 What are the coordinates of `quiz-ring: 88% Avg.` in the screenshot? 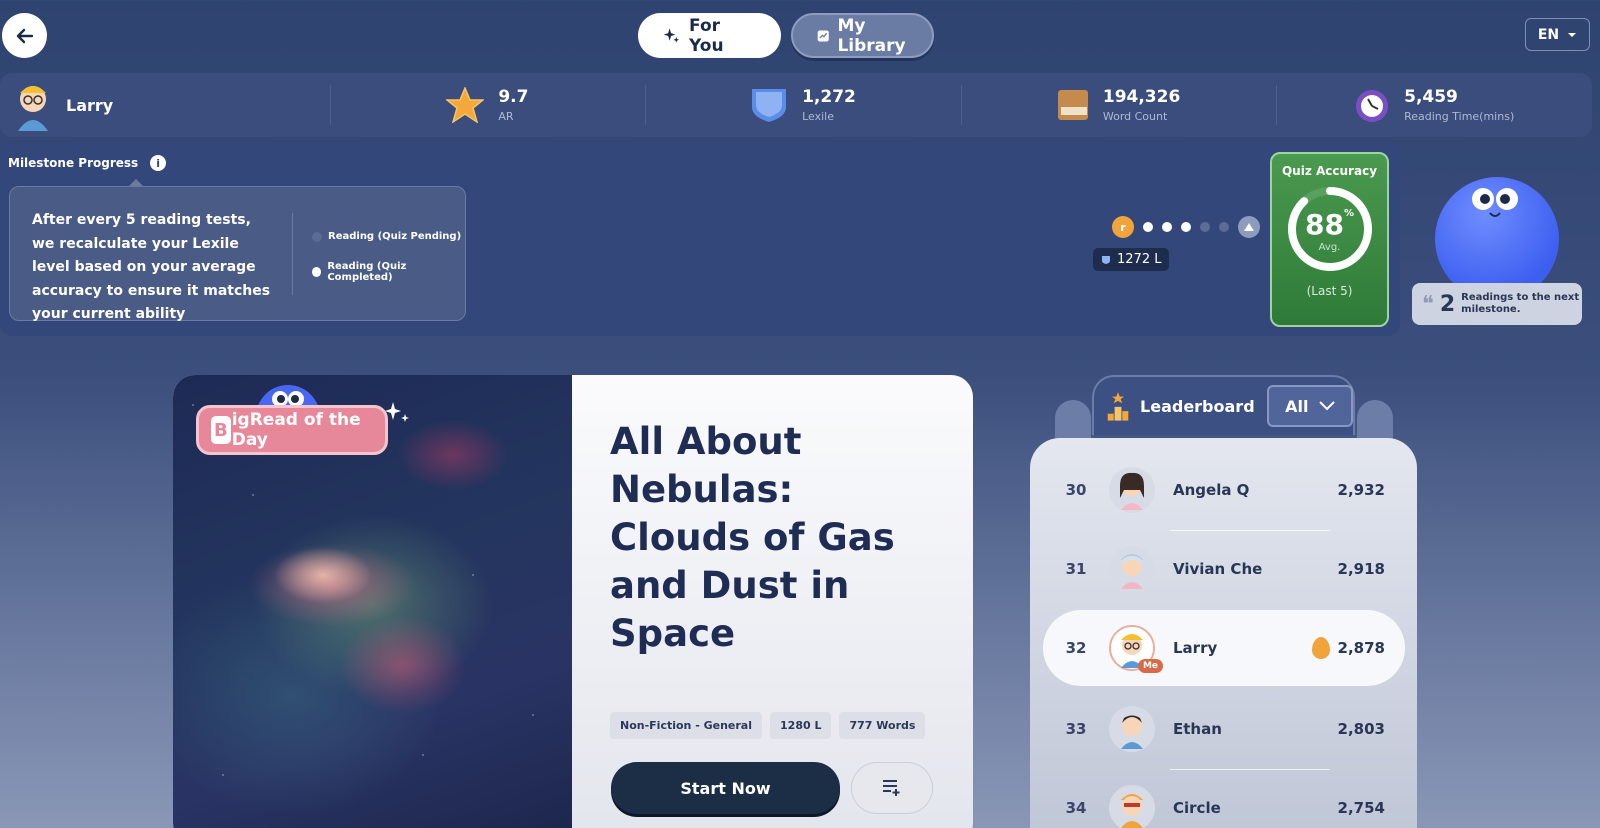 It's located at (1330, 229).